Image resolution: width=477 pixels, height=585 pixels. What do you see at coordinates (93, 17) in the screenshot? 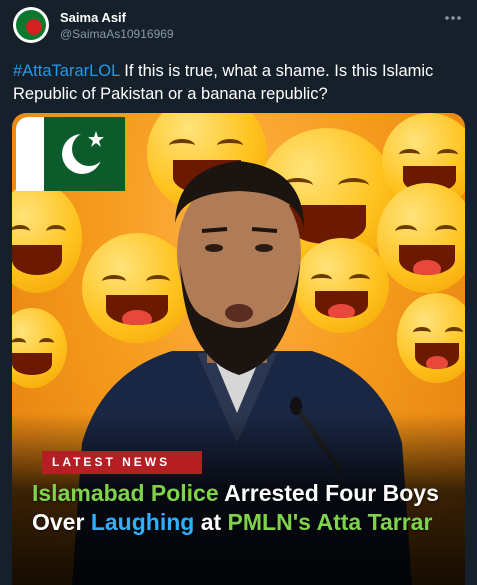
I see `author-name: Saima Asif` at bounding box center [93, 17].